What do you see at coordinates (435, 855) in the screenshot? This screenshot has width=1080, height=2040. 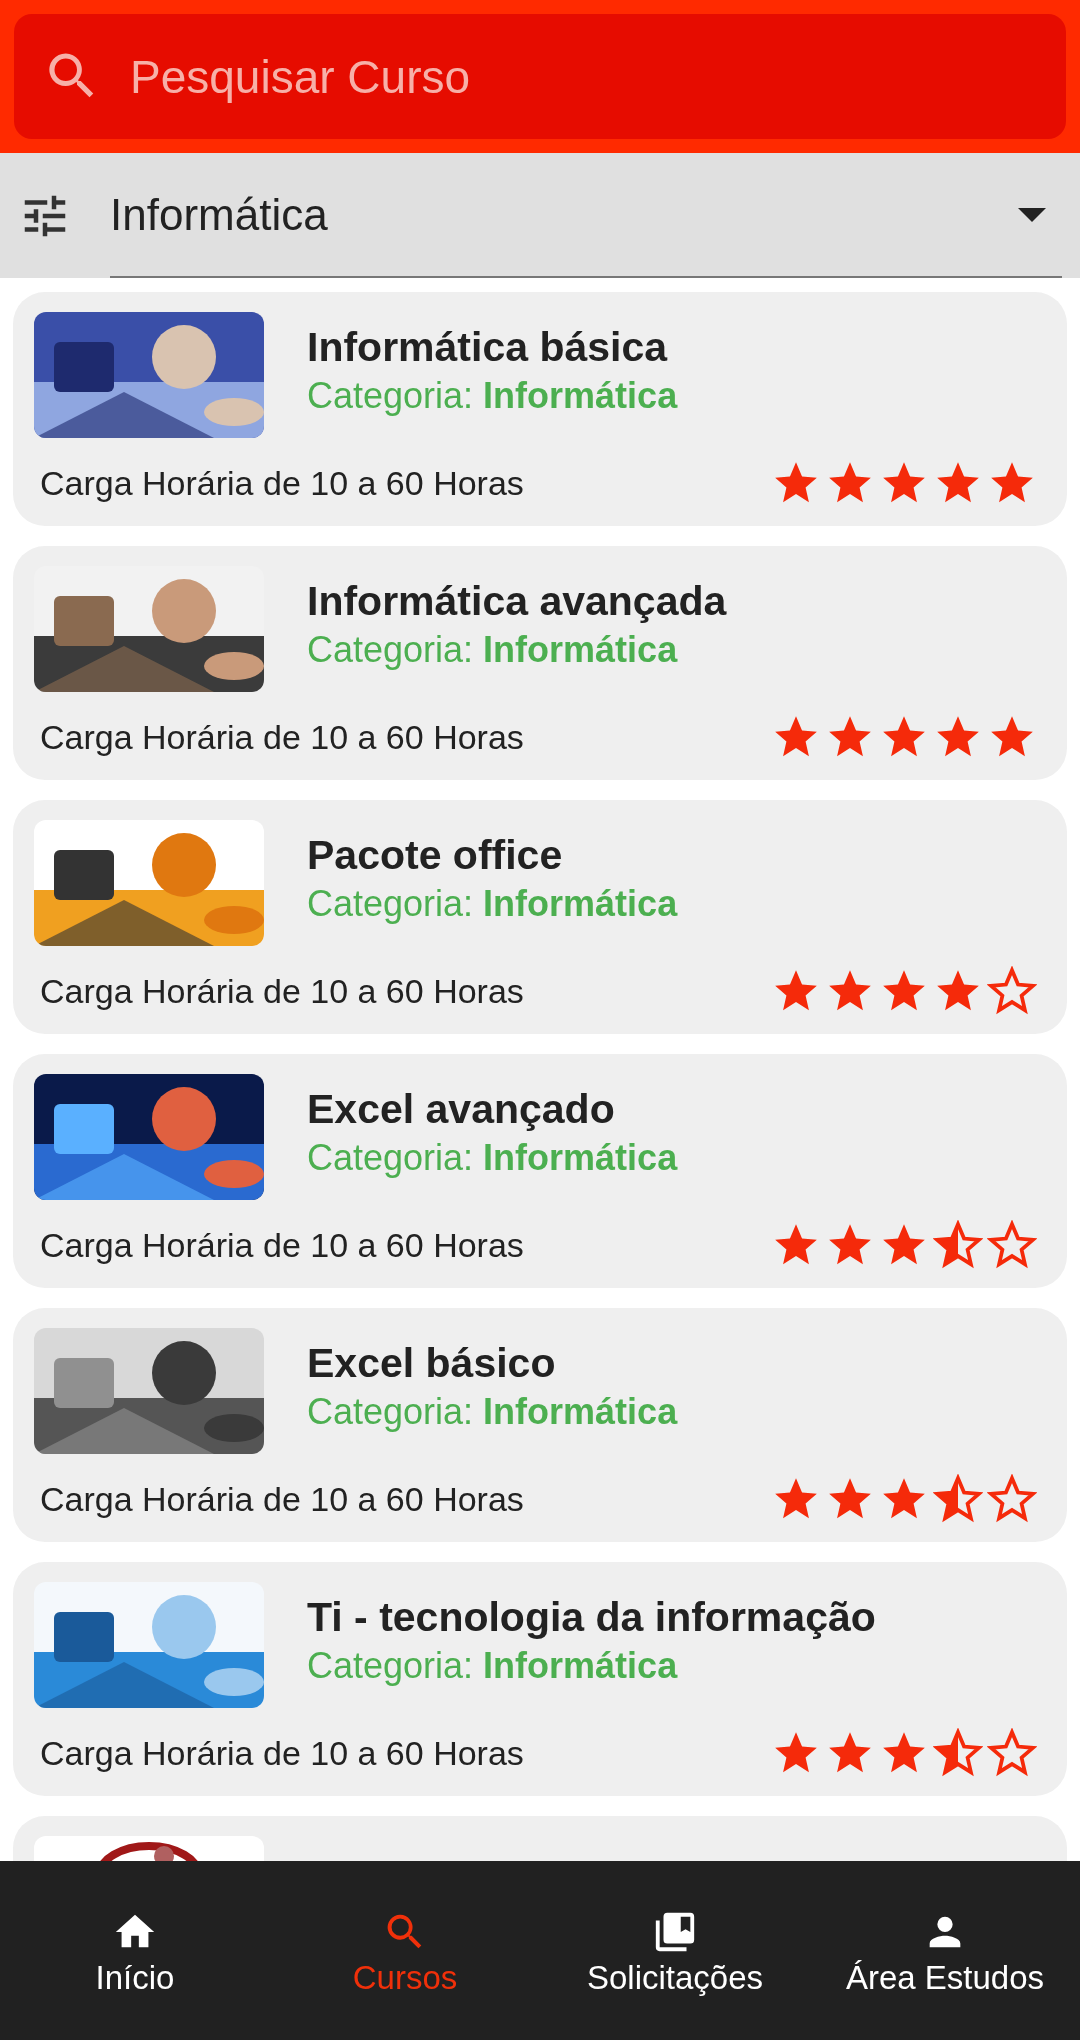 I see `course-title: Pacote office` at bounding box center [435, 855].